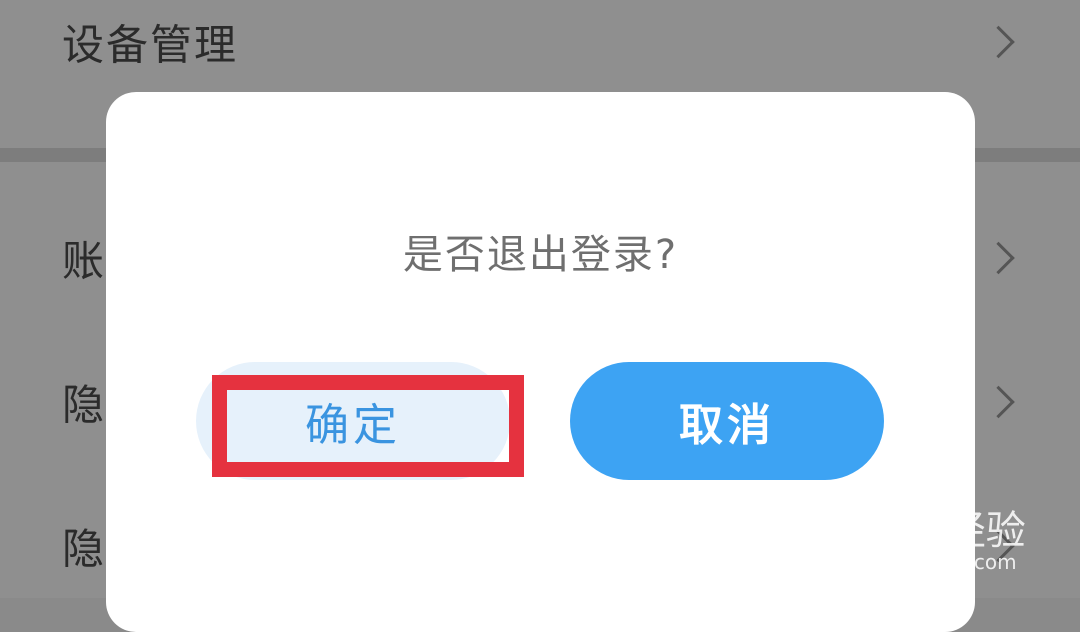 The height and width of the screenshot is (632, 1080). Describe the element at coordinates (929, 531) in the screenshot. I see `watermark-brand: Baidu经验` at that location.